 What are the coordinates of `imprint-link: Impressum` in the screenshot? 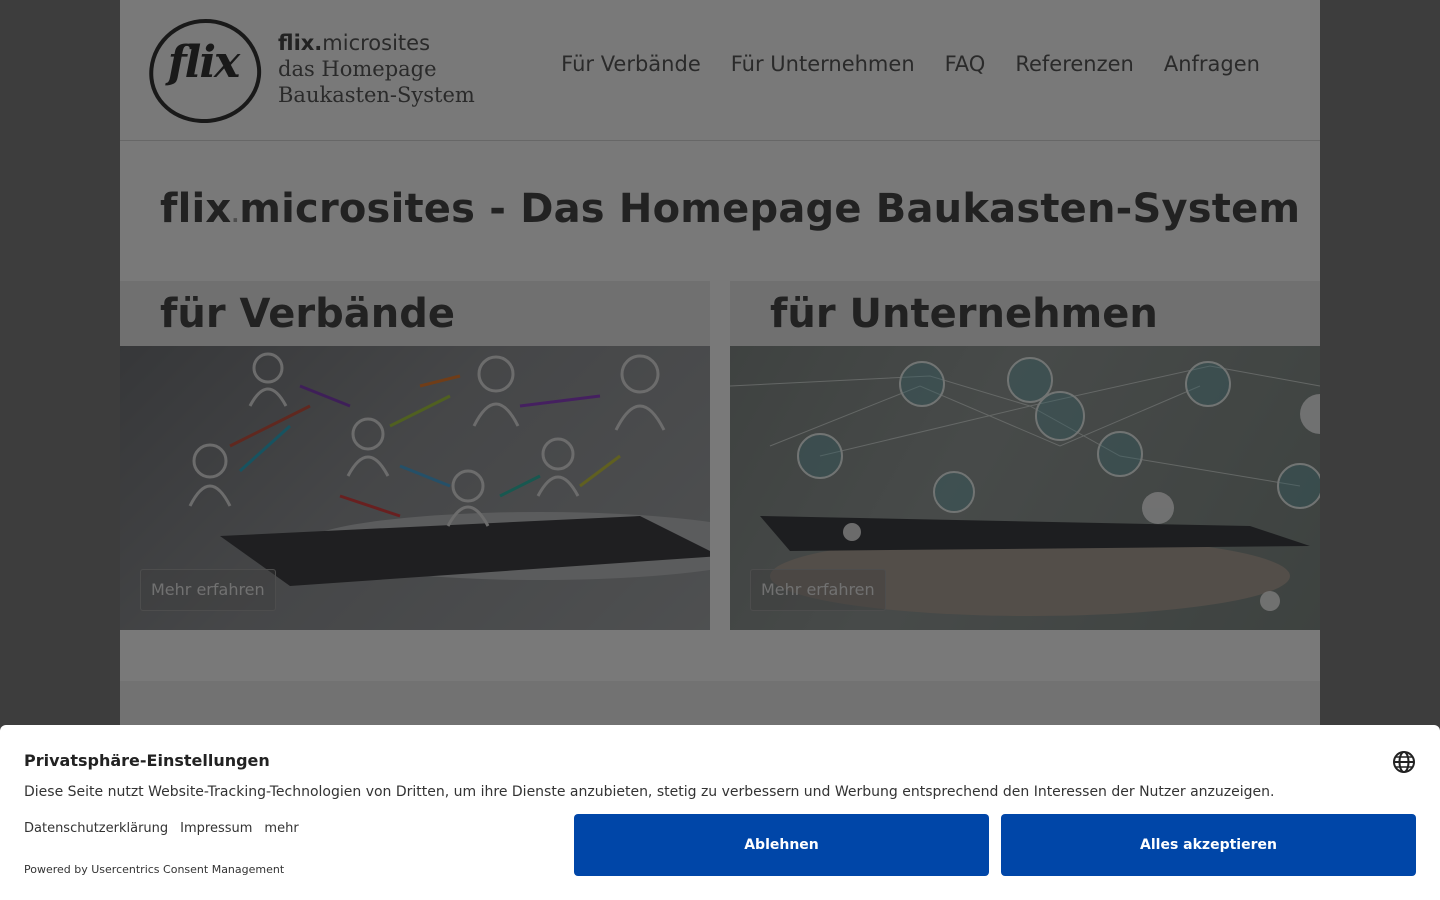 It's located at (216, 828).